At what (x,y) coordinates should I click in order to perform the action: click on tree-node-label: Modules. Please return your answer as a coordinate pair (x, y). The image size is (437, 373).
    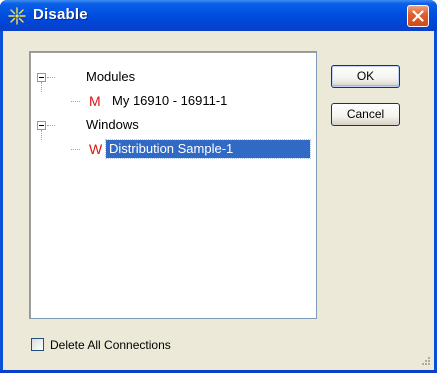
    Looking at the image, I should click on (111, 76).